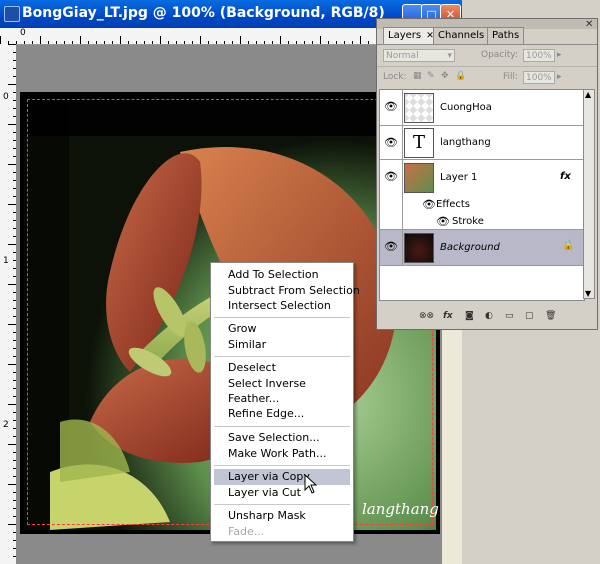  I want to click on opacity-slider-arrow-icon: ▸, so click(559, 55).